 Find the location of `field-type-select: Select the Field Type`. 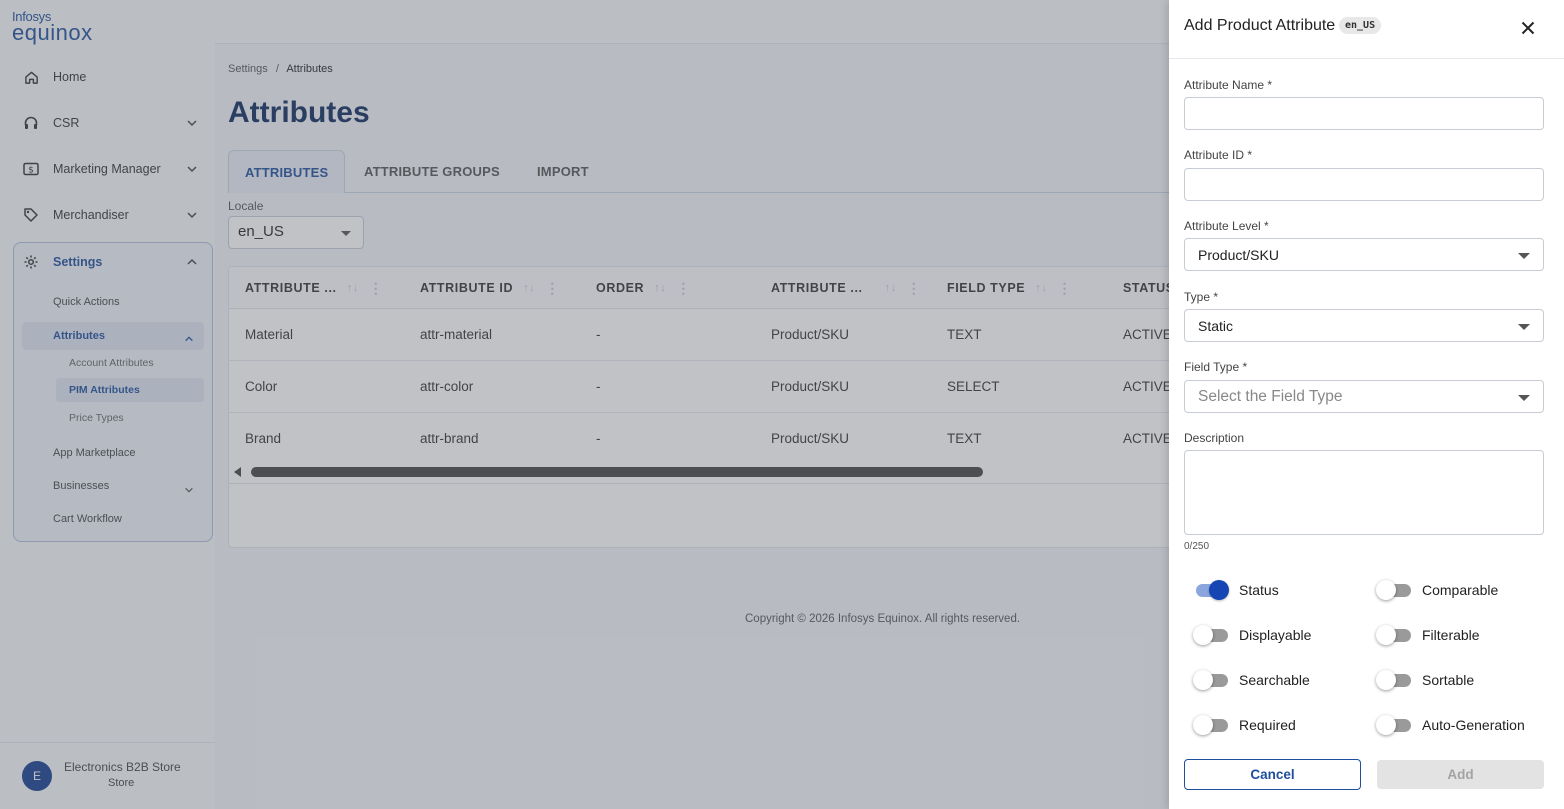

field-type-select: Select the Field Type is located at coordinates (1364, 396).